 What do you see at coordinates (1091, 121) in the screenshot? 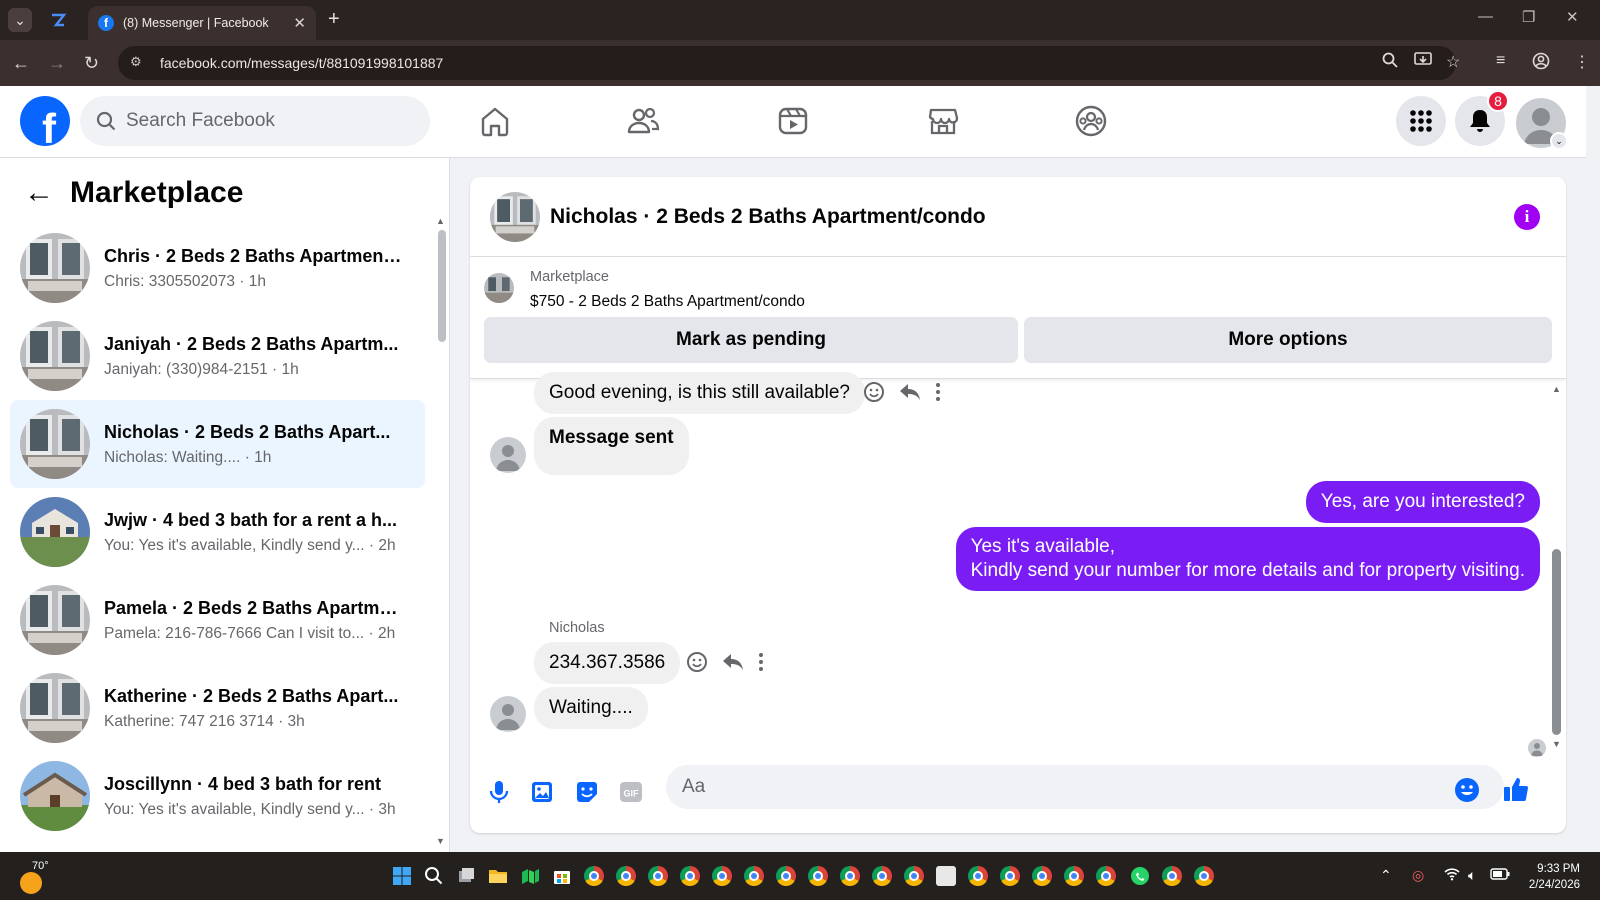
I see `groups-icon` at bounding box center [1091, 121].